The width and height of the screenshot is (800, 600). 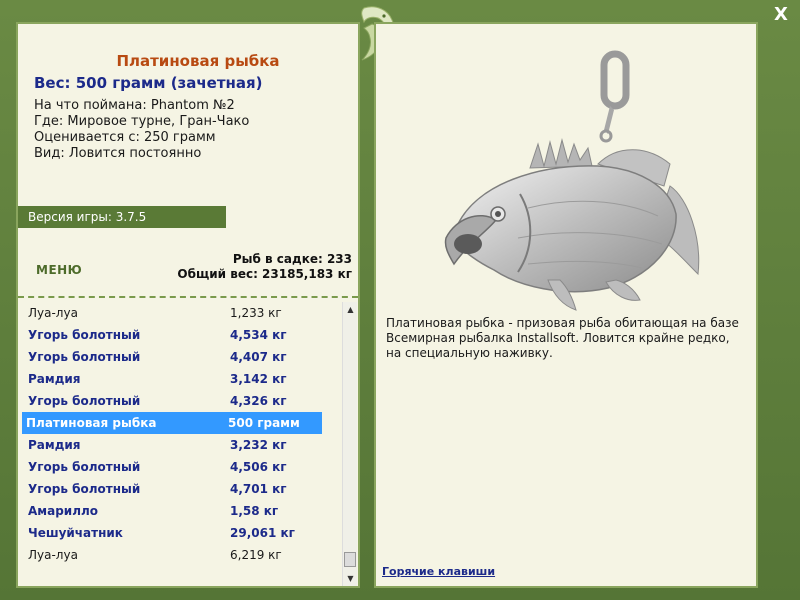 I want to click on version-label: Версия игры: 3.7.5, so click(x=87, y=217).